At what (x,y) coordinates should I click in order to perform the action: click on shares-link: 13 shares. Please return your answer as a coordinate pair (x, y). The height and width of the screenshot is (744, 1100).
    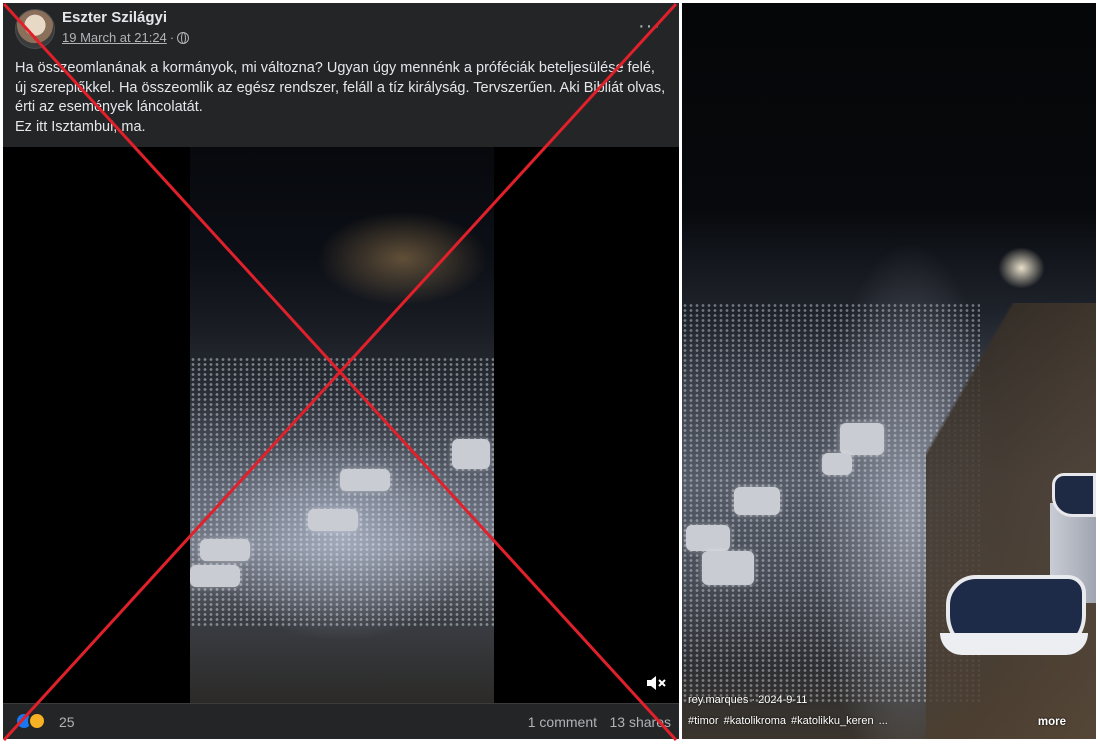
    Looking at the image, I should click on (640, 722).